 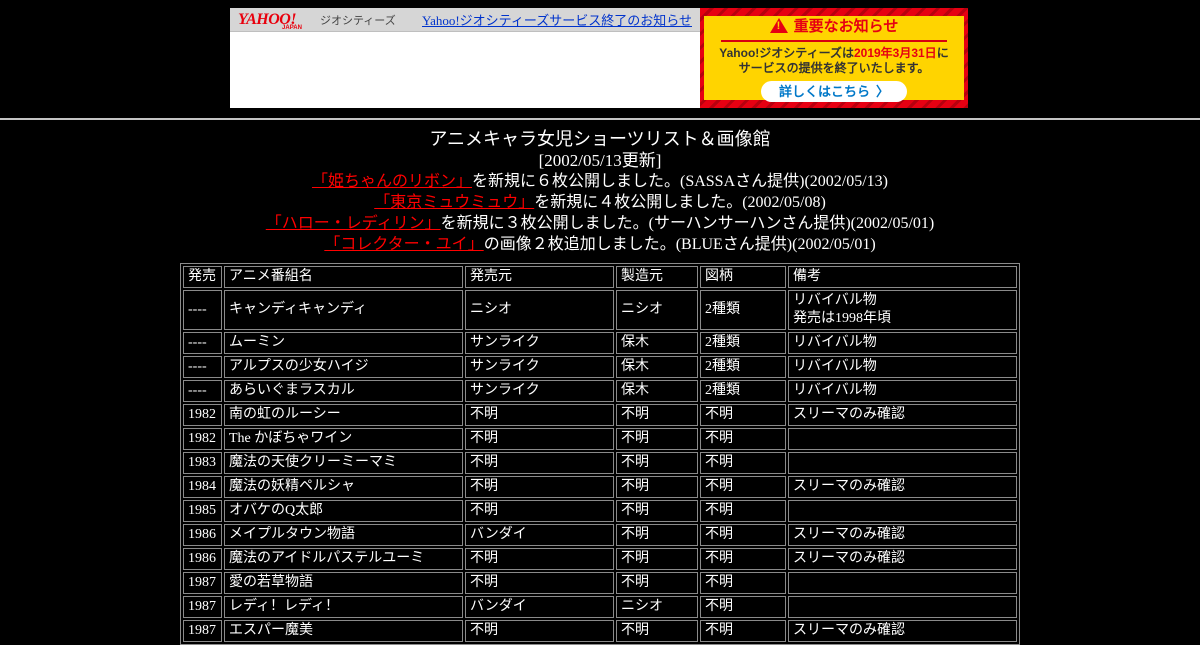 What do you see at coordinates (834, 91) in the screenshot?
I see `details-button: 詳しくはこちら〉` at bounding box center [834, 91].